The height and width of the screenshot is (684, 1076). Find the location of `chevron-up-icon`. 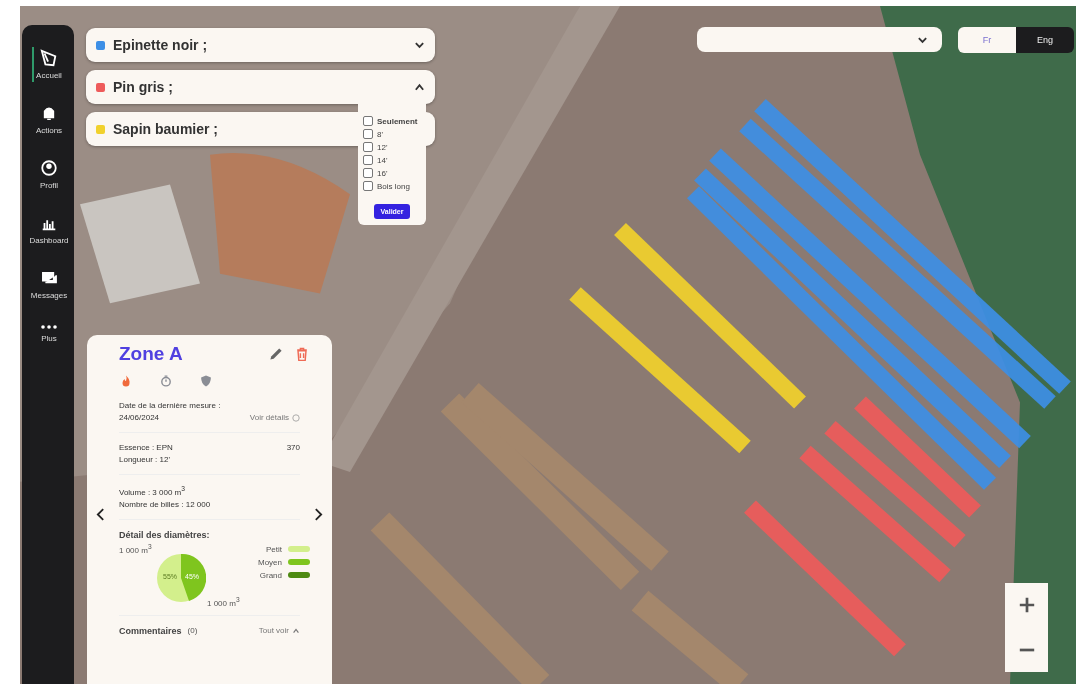

chevron-up-icon is located at coordinates (296, 630).